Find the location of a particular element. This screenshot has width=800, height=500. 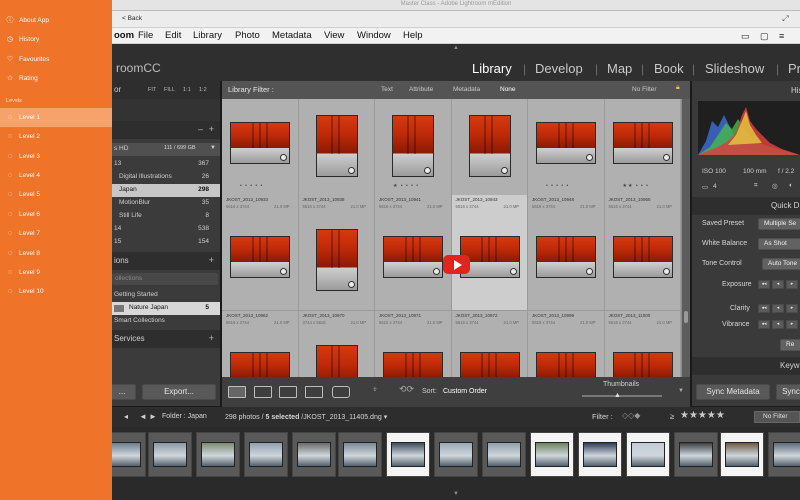

vibrance-decrease: ◂ is located at coordinates (778, 324).